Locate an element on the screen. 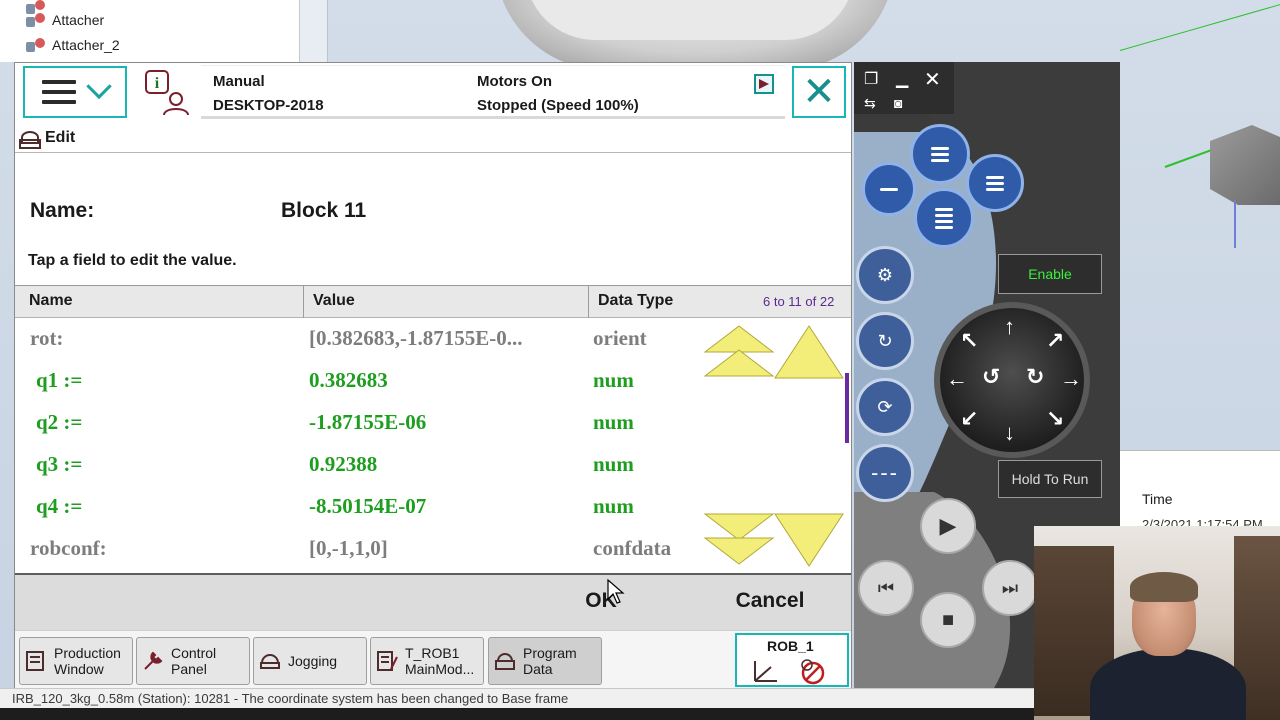 Image resolution: width=1280 pixels, height=720 pixels. table-row: q4 := -8.50154E-07 num is located at coordinates (360, 507).